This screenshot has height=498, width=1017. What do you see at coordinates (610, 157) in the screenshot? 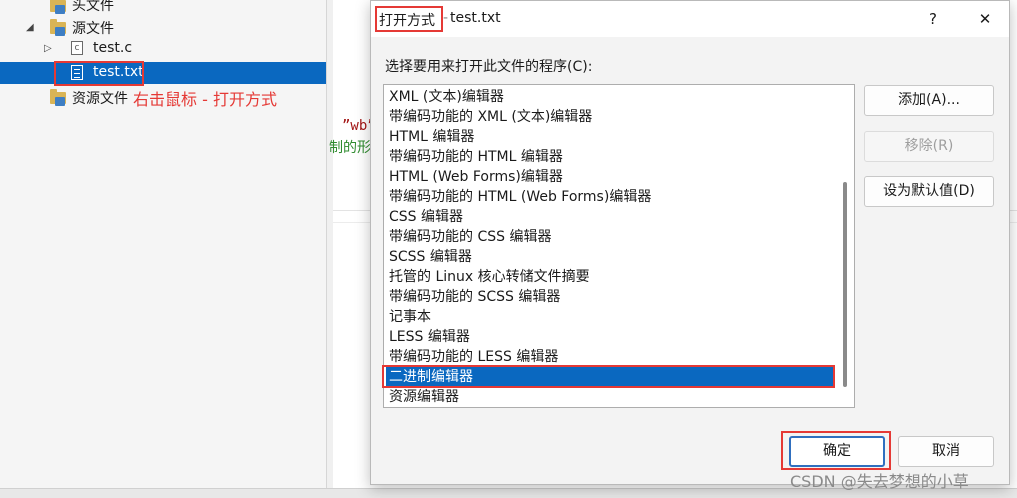
I see `program-item: 带编码功能的 HTML 编辑器` at bounding box center [610, 157].